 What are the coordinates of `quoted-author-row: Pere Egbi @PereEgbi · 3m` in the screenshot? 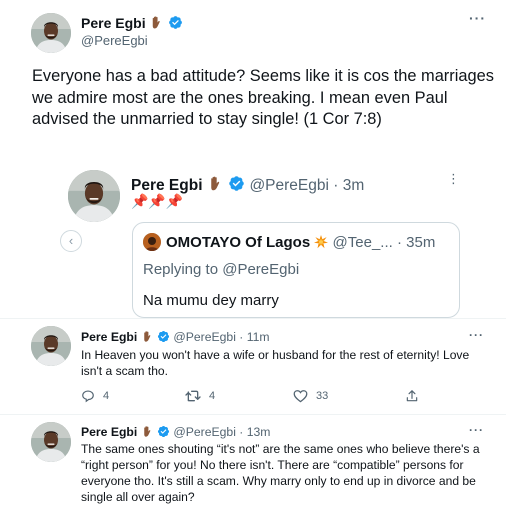 It's located at (247, 185).